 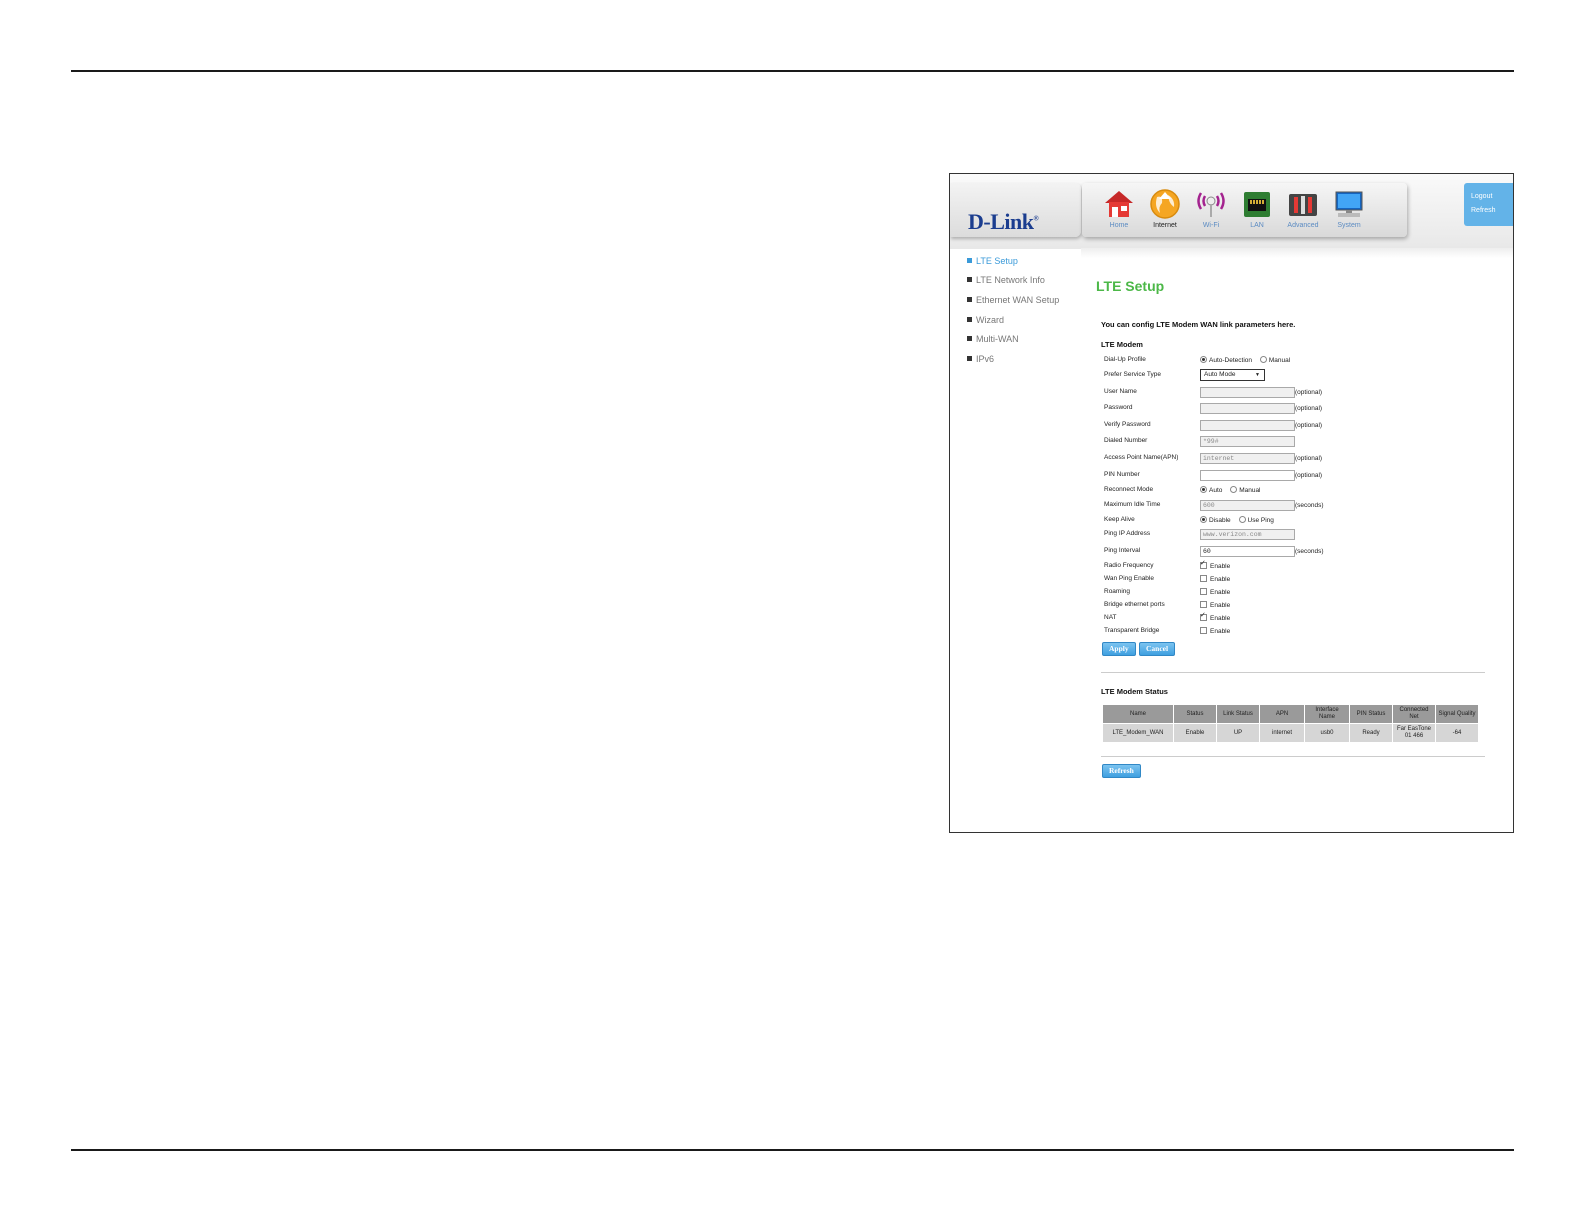 What do you see at coordinates (1230, 360) in the screenshot?
I see `radio-label: Auto-Detection` at bounding box center [1230, 360].